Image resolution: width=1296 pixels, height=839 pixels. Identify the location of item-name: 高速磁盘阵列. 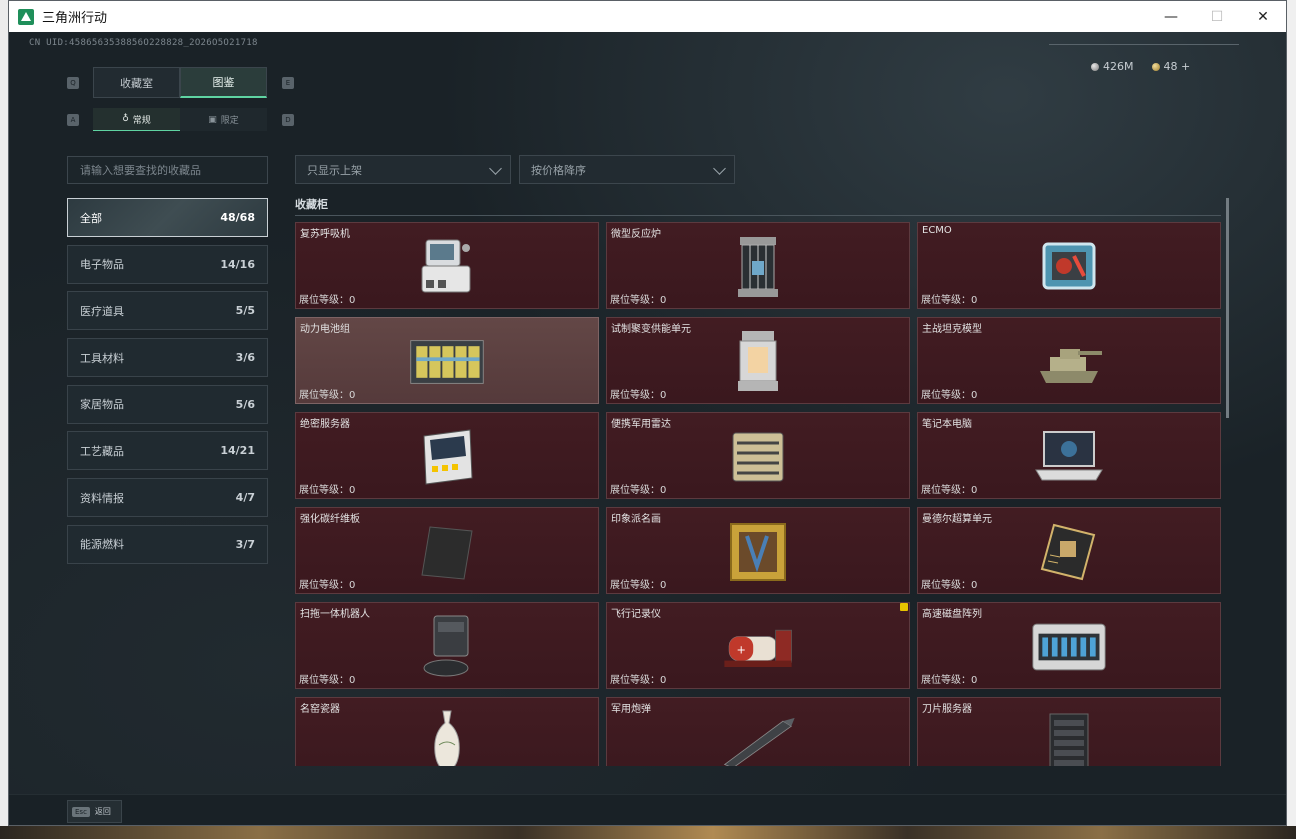
(952, 614).